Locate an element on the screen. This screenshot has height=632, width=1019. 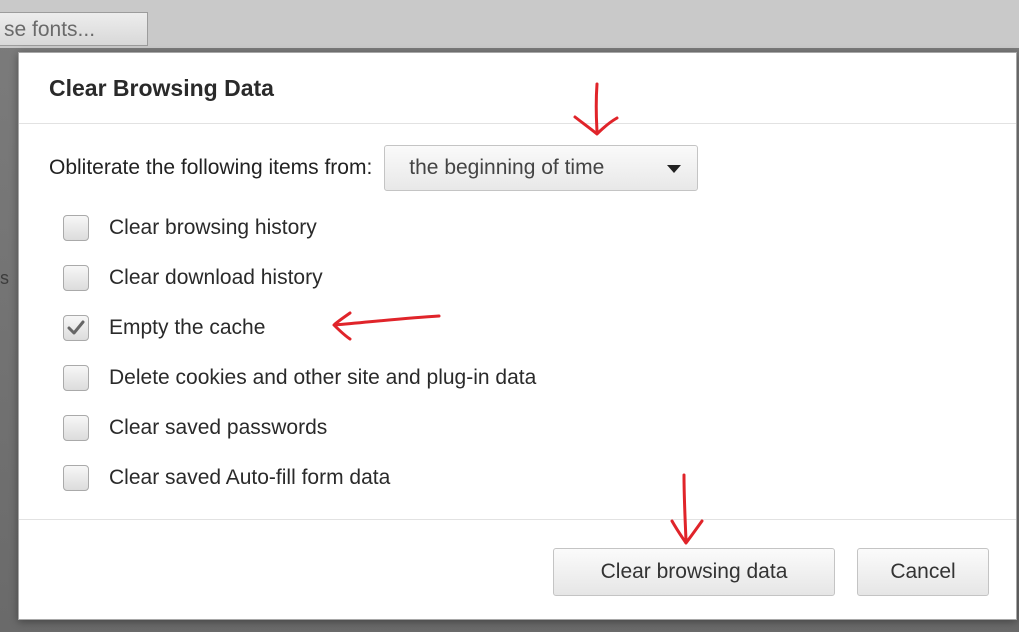
option-label: Clear browsing history is located at coordinates (213, 227).